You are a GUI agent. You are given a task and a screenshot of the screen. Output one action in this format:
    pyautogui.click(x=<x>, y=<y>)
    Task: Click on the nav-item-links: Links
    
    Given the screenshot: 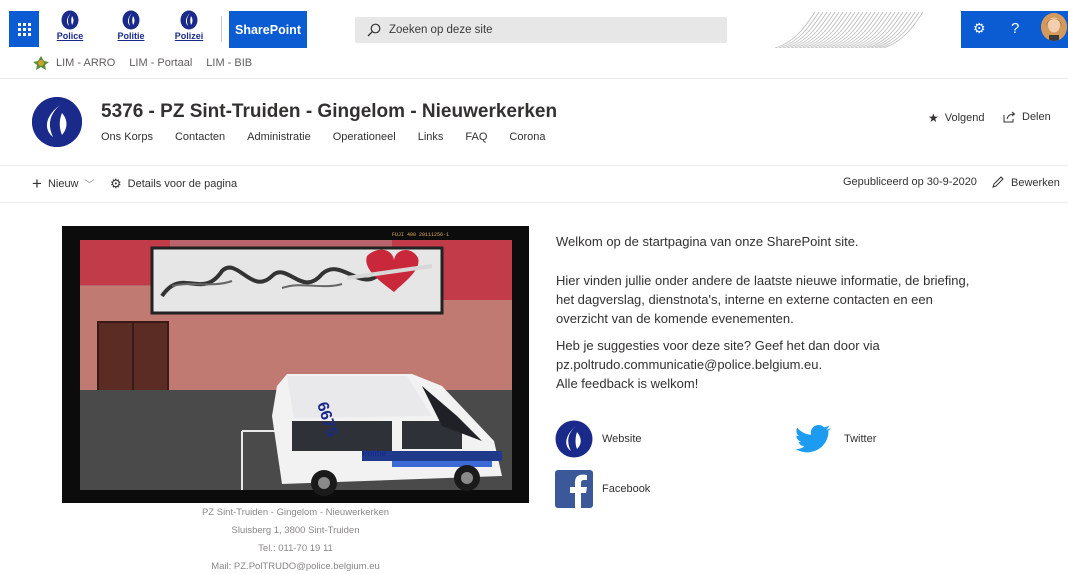 What is the action you would take?
    pyautogui.click(x=431, y=137)
    